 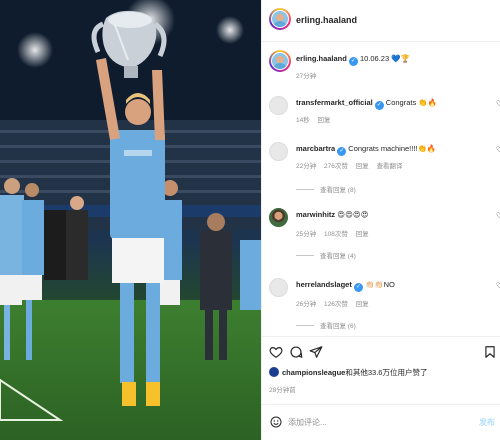 I want to click on liker-username: championsleague, so click(x=313, y=372).